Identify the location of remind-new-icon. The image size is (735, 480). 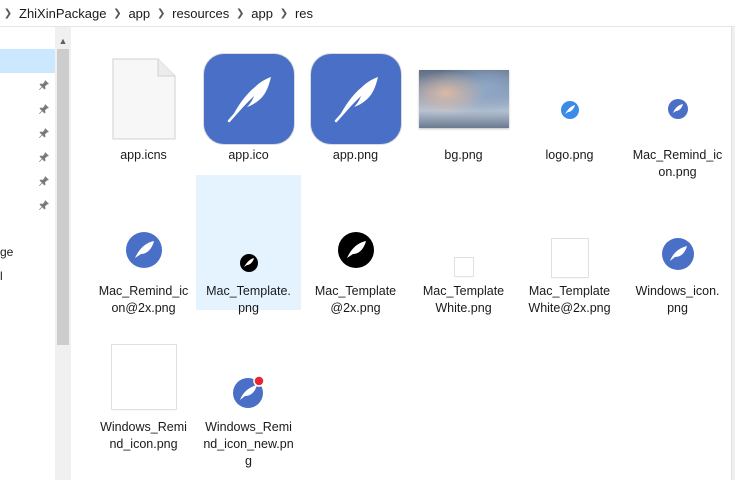
(248, 391).